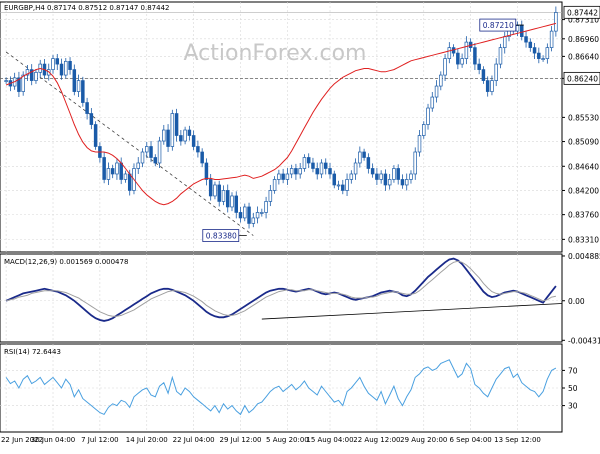  Describe the element at coordinates (498, 25) in the screenshot. I see `annotation-label: 0.87210` at that location.